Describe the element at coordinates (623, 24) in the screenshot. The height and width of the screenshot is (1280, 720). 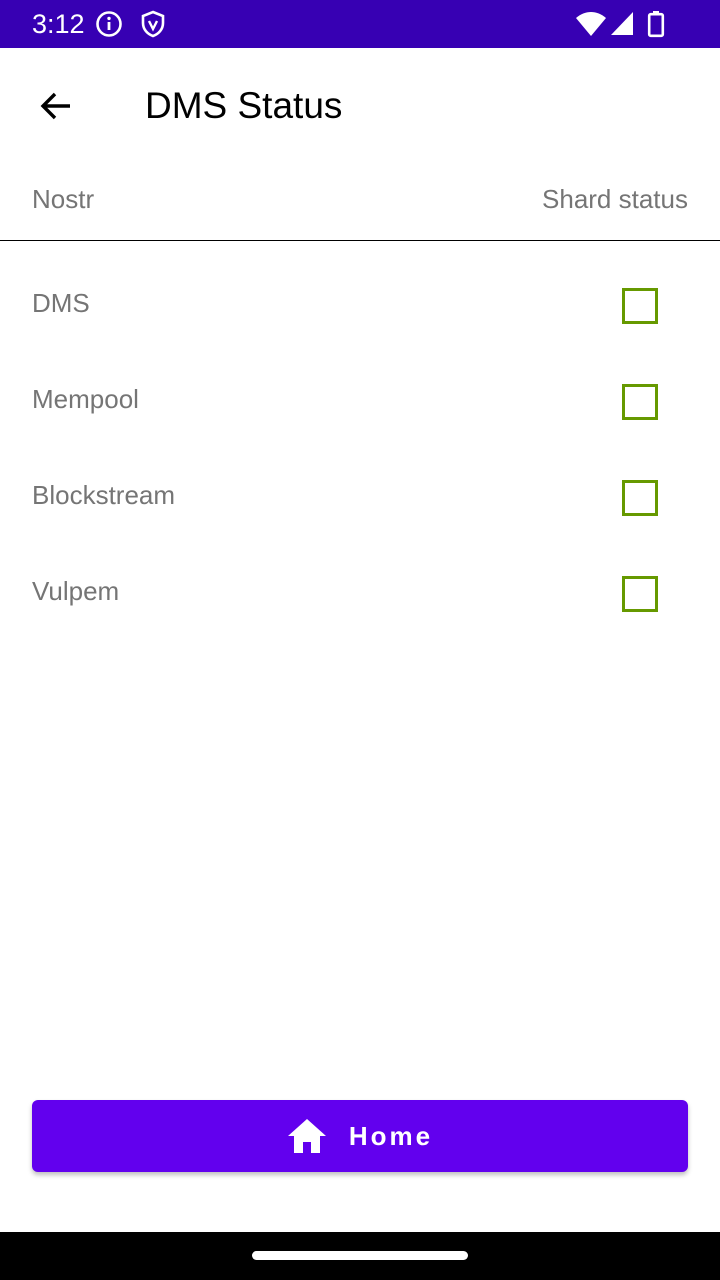
I see `signal-icon` at that location.